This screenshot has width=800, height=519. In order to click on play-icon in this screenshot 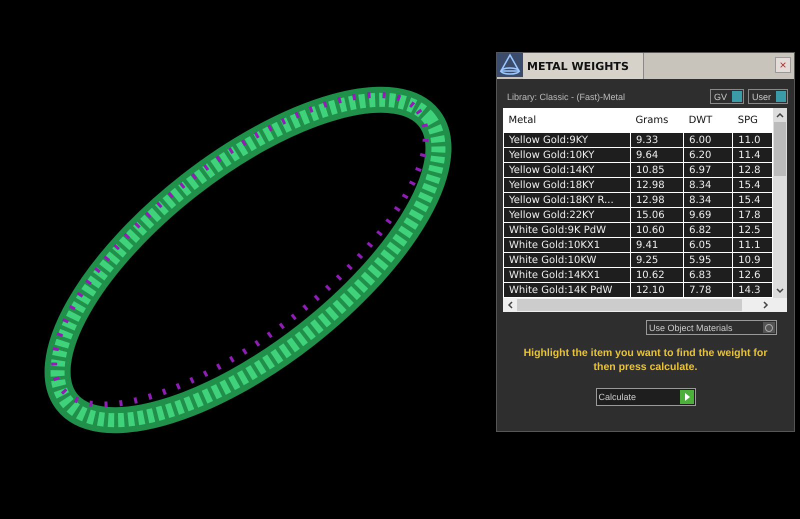, I will do `click(687, 397)`.